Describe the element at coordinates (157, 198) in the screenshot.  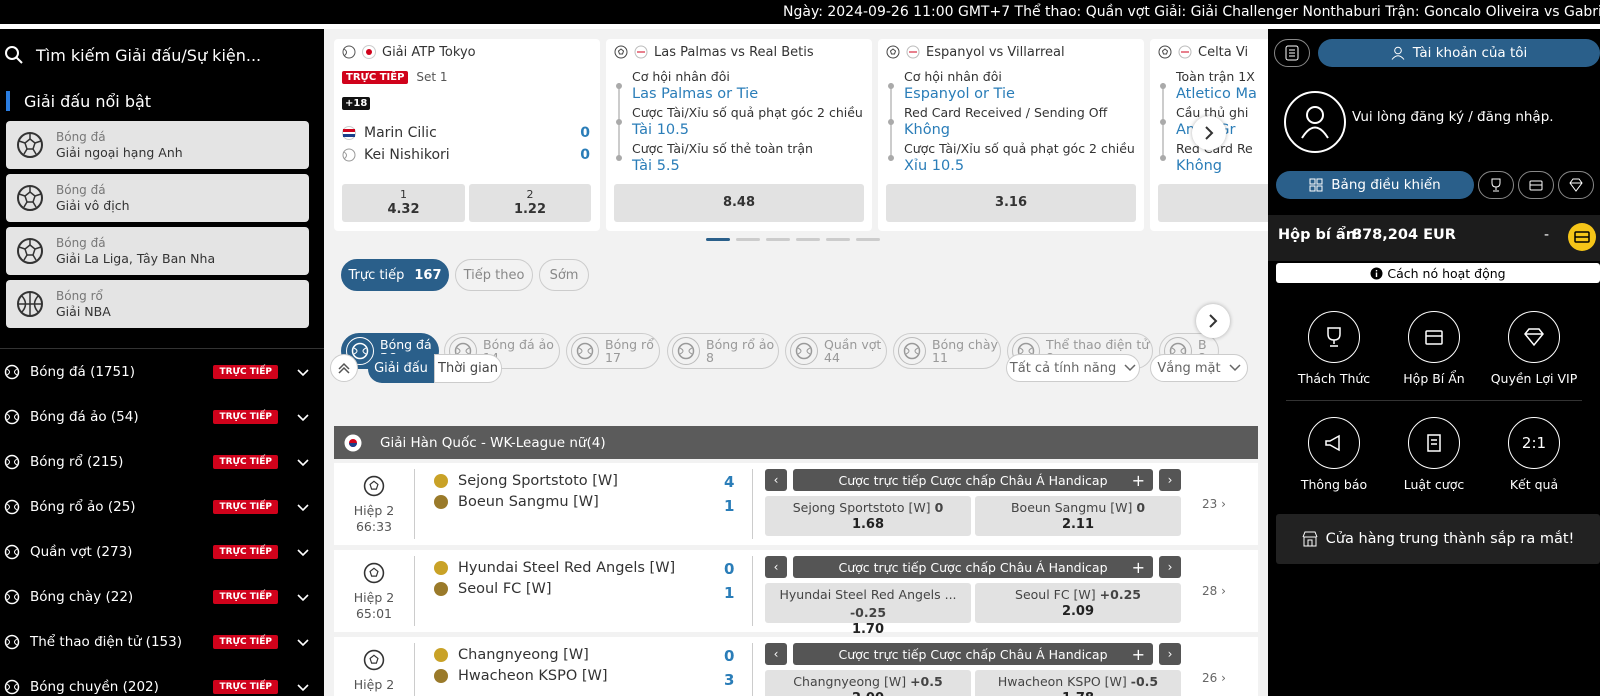
I see `featured-league-1: Bóng đá Giải vô địch` at that location.